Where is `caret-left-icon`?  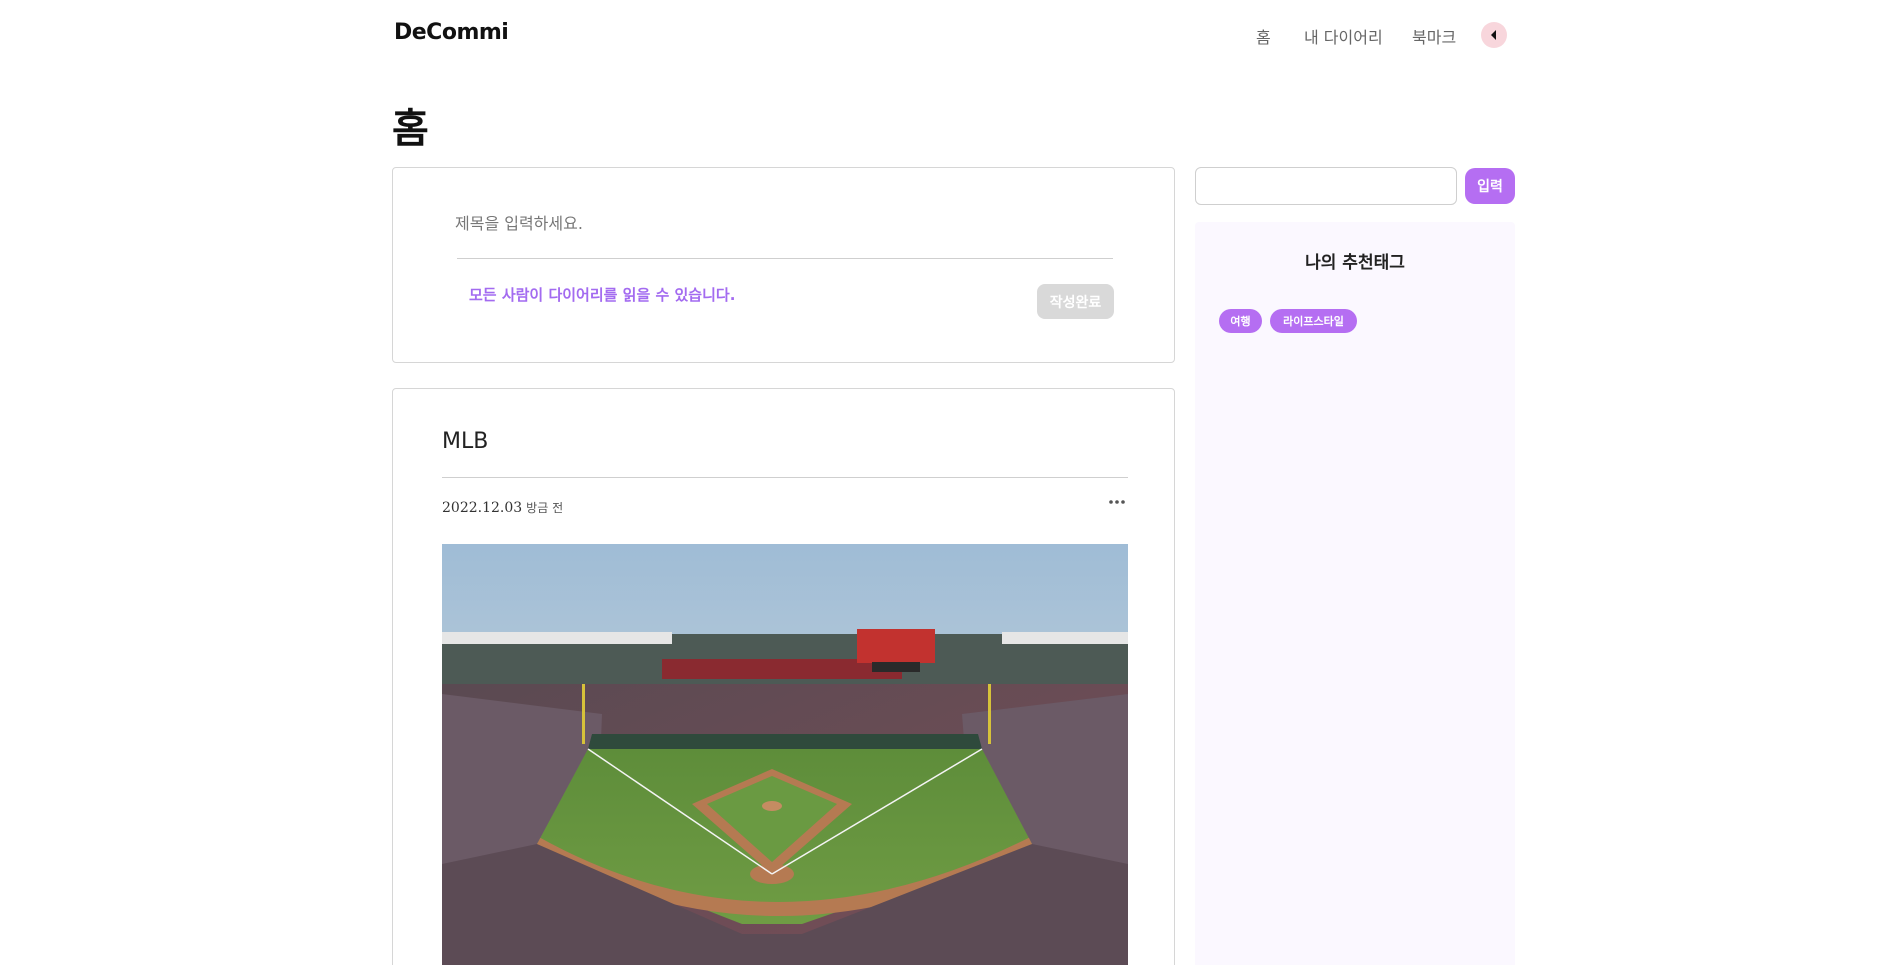
caret-left-icon is located at coordinates (1493, 35).